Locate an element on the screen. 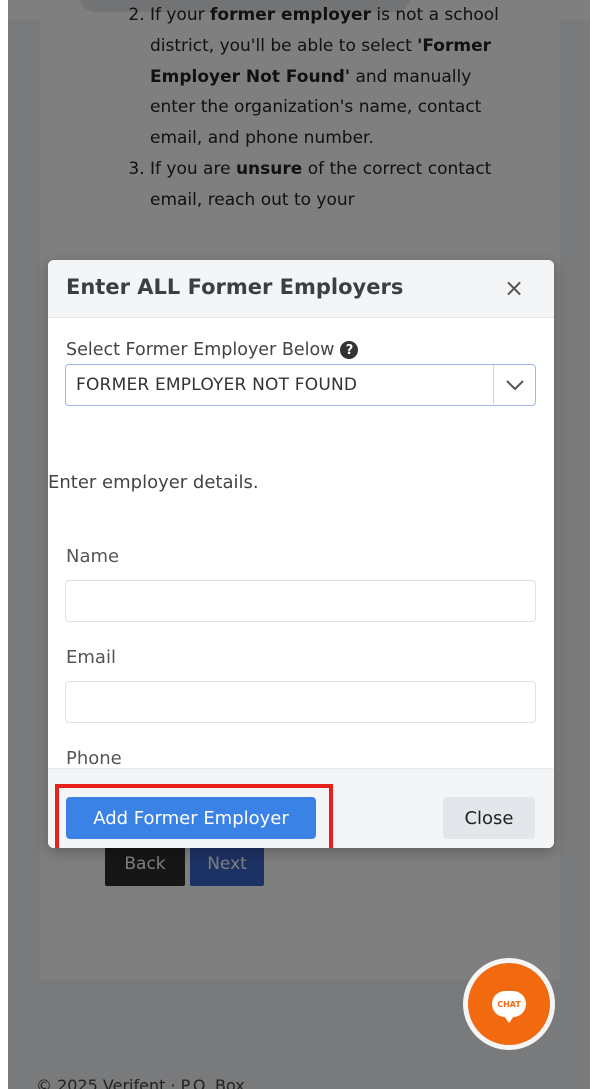  chat-icon-label: CHAT is located at coordinates (509, 1004).